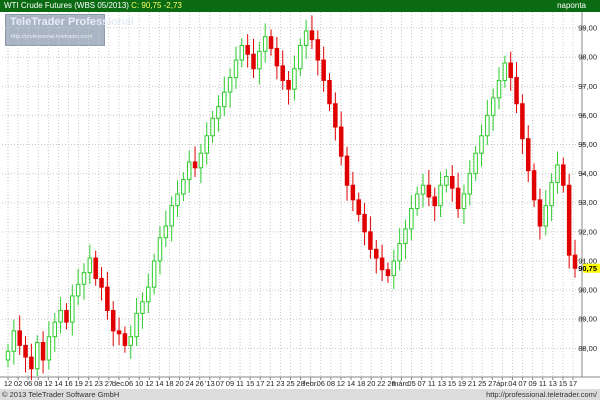 This screenshot has width=600, height=400. What do you see at coordinates (541, 394) in the screenshot?
I see `footer-url-link: http://professional.teletrader.com/` at bounding box center [541, 394].